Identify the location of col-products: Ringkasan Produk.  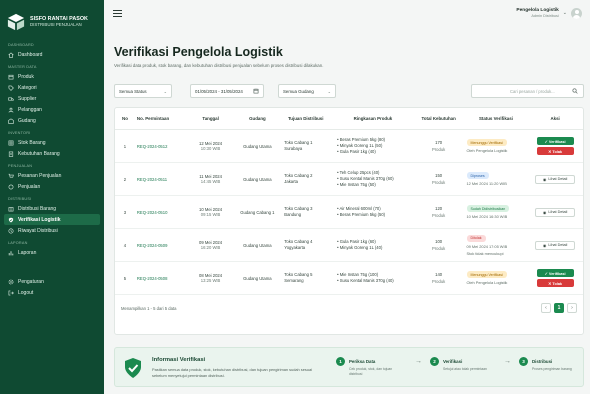
(373, 118).